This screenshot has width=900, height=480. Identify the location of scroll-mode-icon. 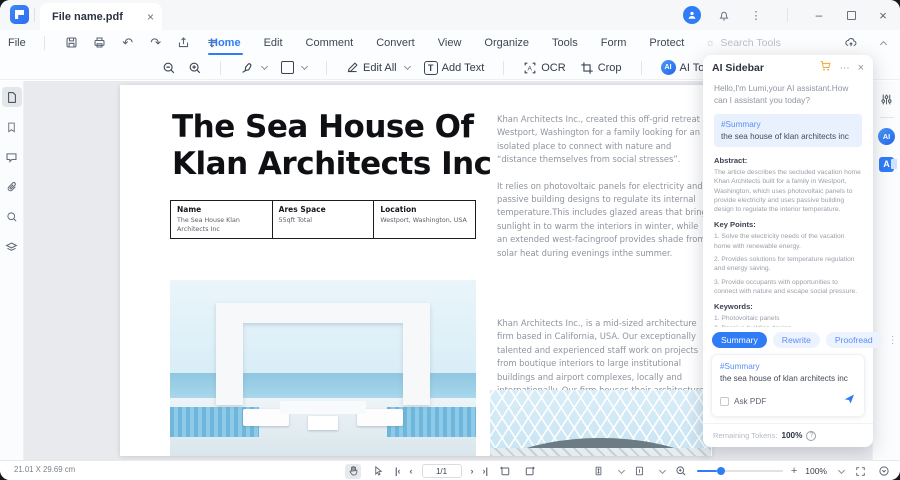
(599, 471).